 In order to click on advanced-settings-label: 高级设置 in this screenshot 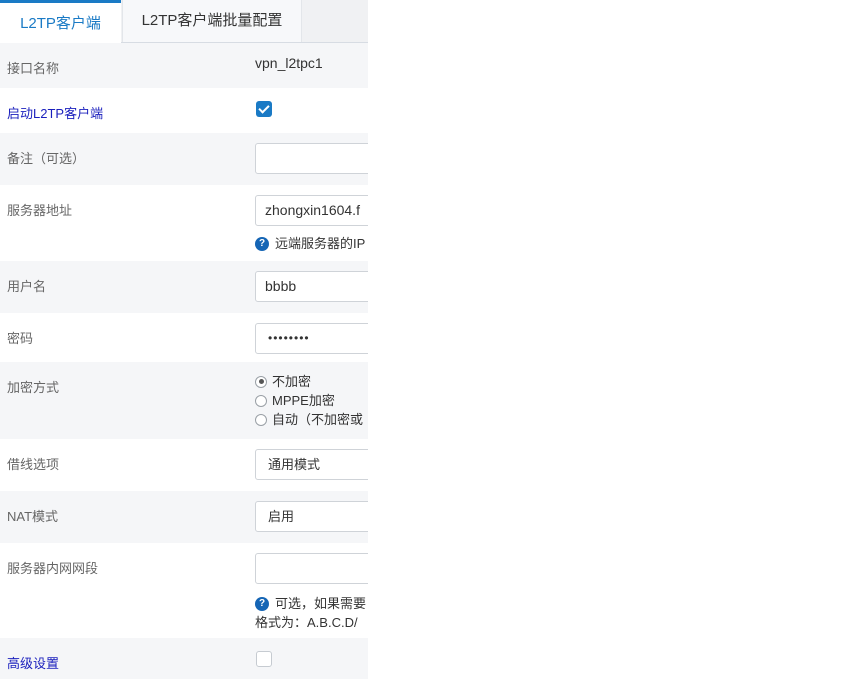, I will do `click(33, 663)`.